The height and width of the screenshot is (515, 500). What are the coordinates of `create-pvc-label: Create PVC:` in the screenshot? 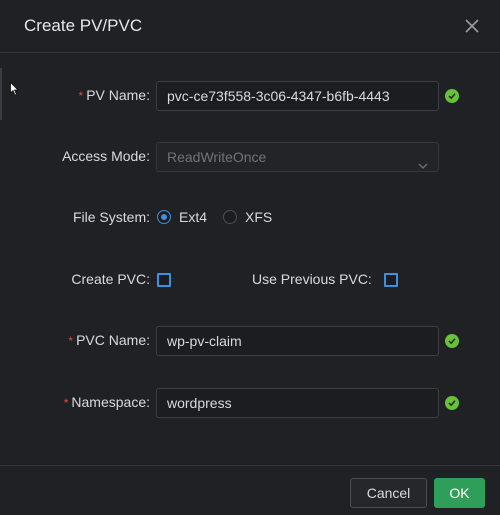 It's located at (110, 279).